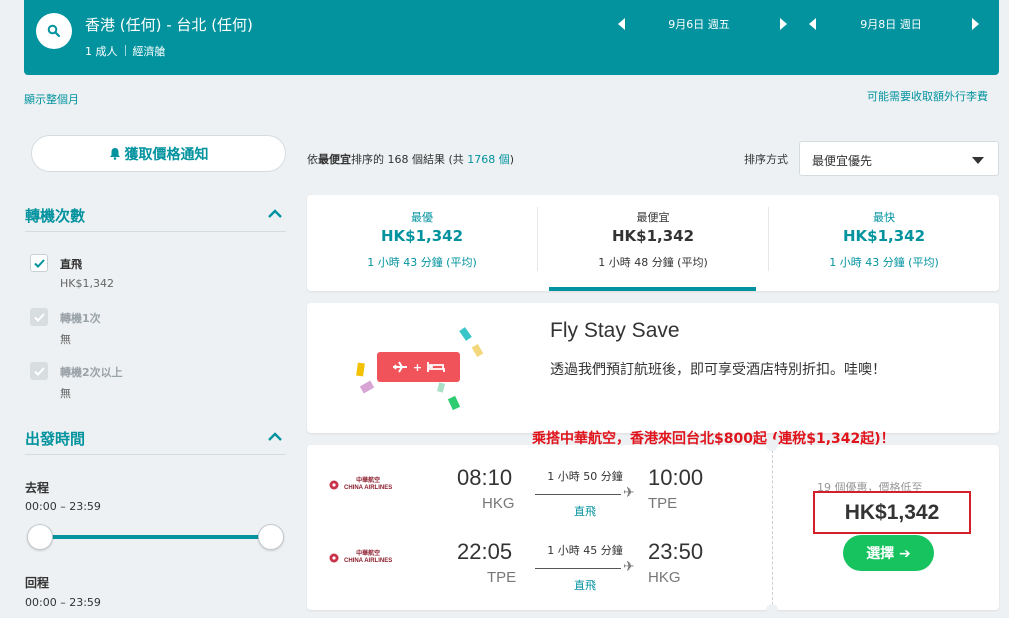 The image size is (1009, 618). What do you see at coordinates (585, 511) in the screenshot?
I see `outbound-stops: 直飛` at bounding box center [585, 511].